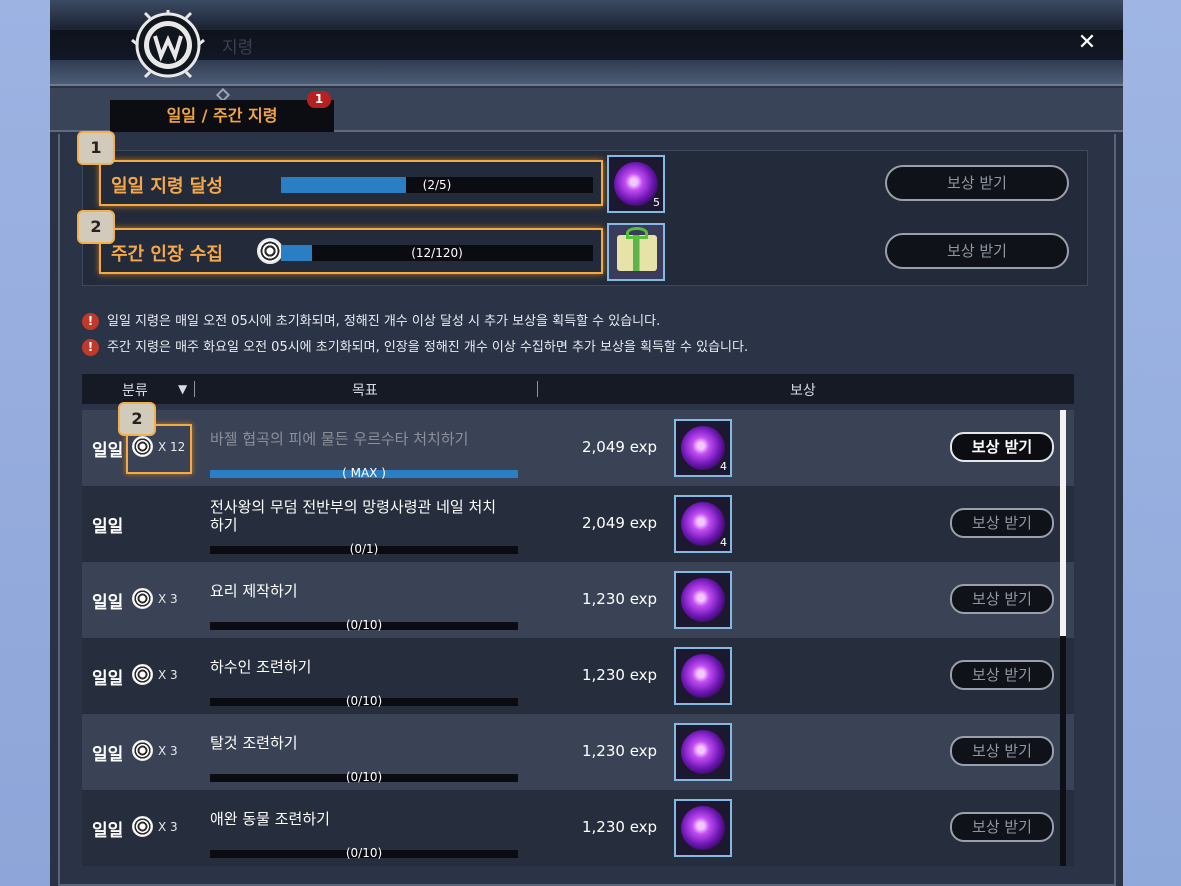 The image size is (1181, 886). What do you see at coordinates (168, 44) in the screenshot?
I see `emblem-icon` at bounding box center [168, 44].